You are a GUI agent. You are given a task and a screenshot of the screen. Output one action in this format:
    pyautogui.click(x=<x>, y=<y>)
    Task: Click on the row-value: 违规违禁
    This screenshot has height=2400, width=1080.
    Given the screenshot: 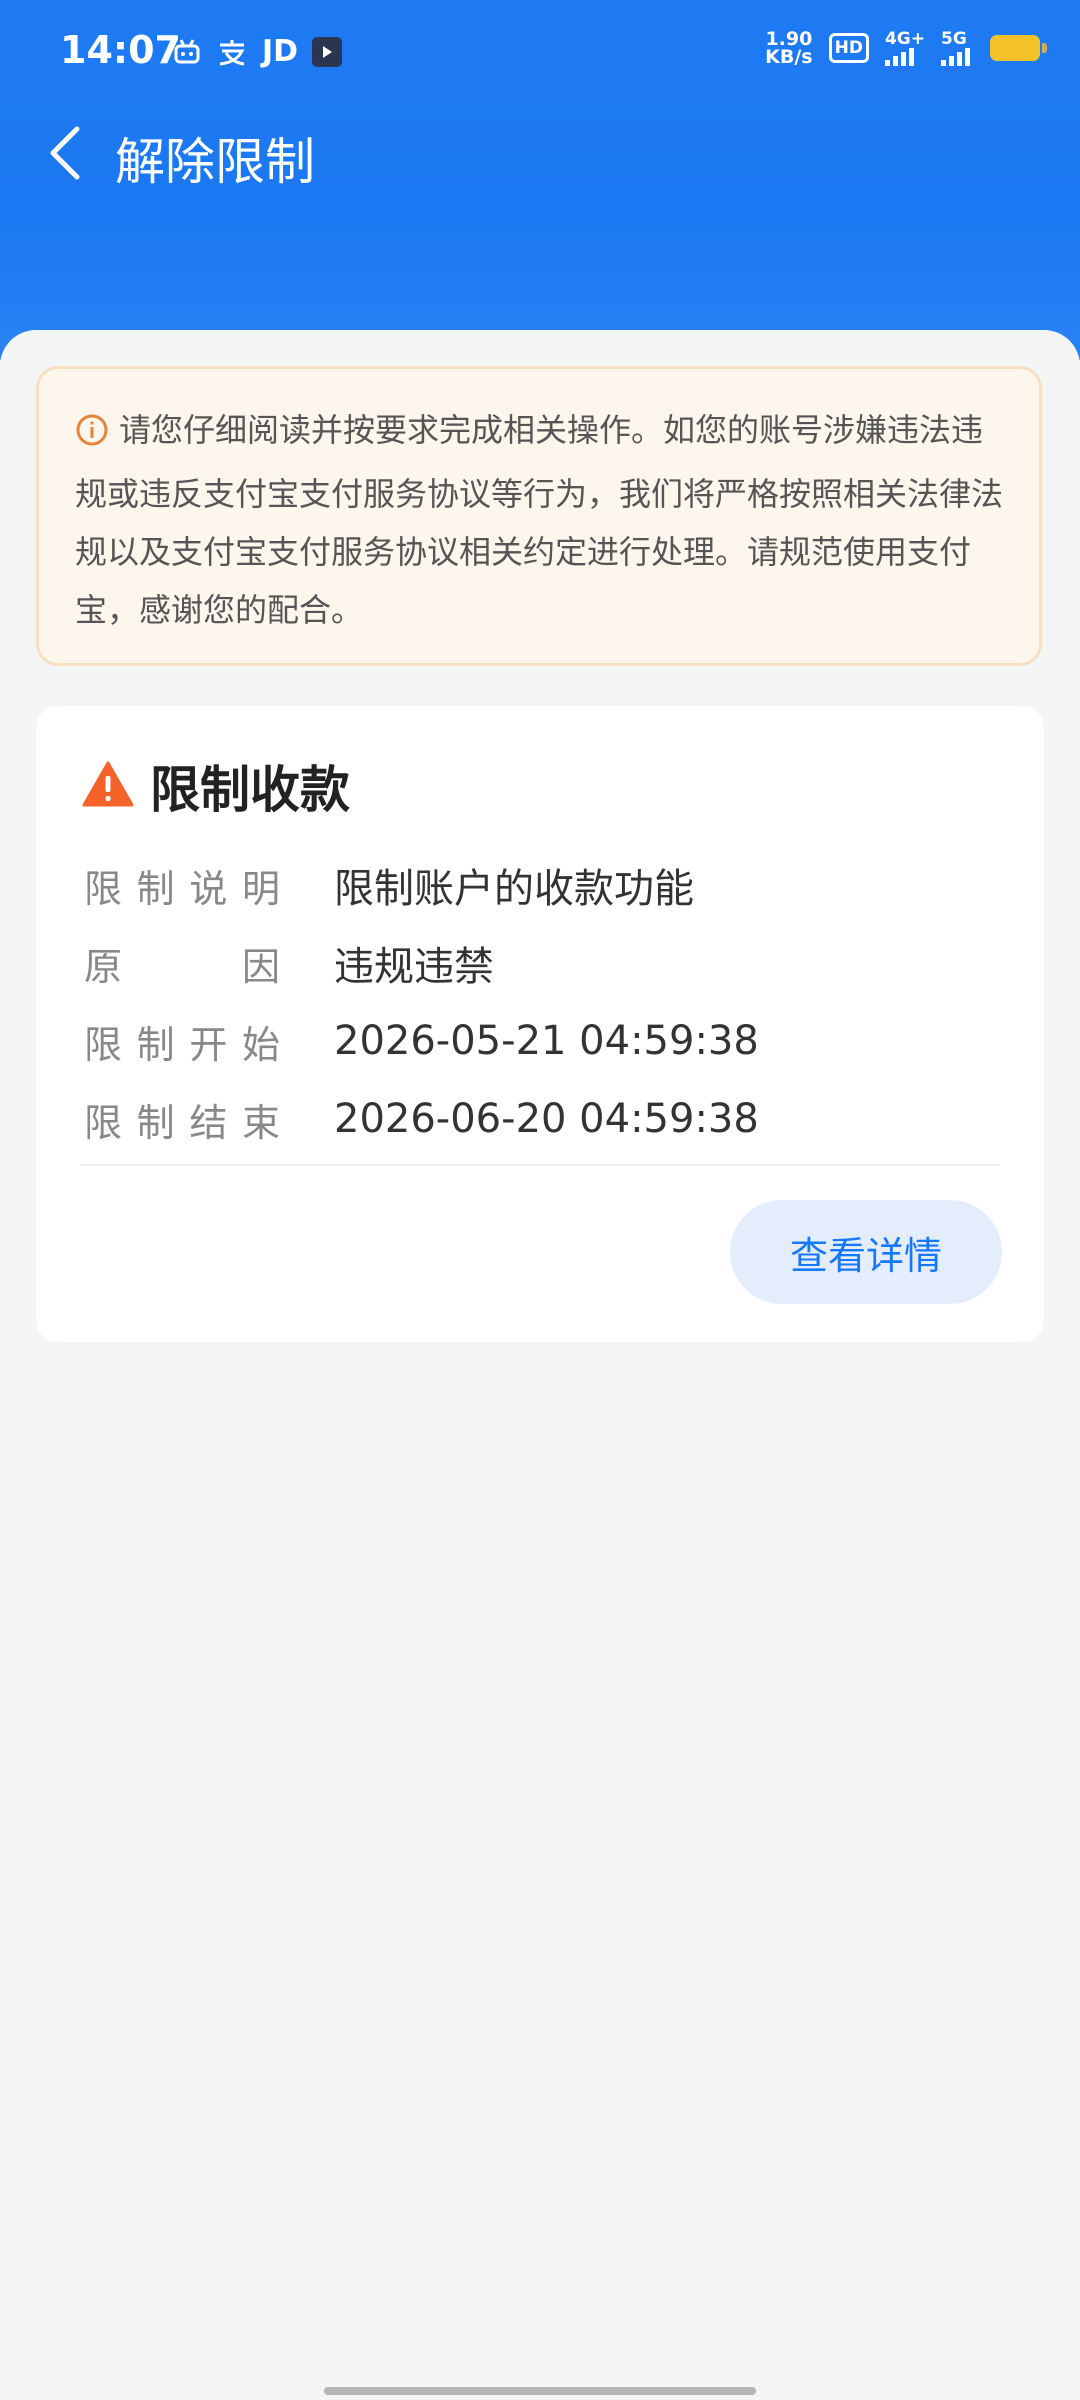 What is the action you would take?
    pyautogui.click(x=414, y=967)
    